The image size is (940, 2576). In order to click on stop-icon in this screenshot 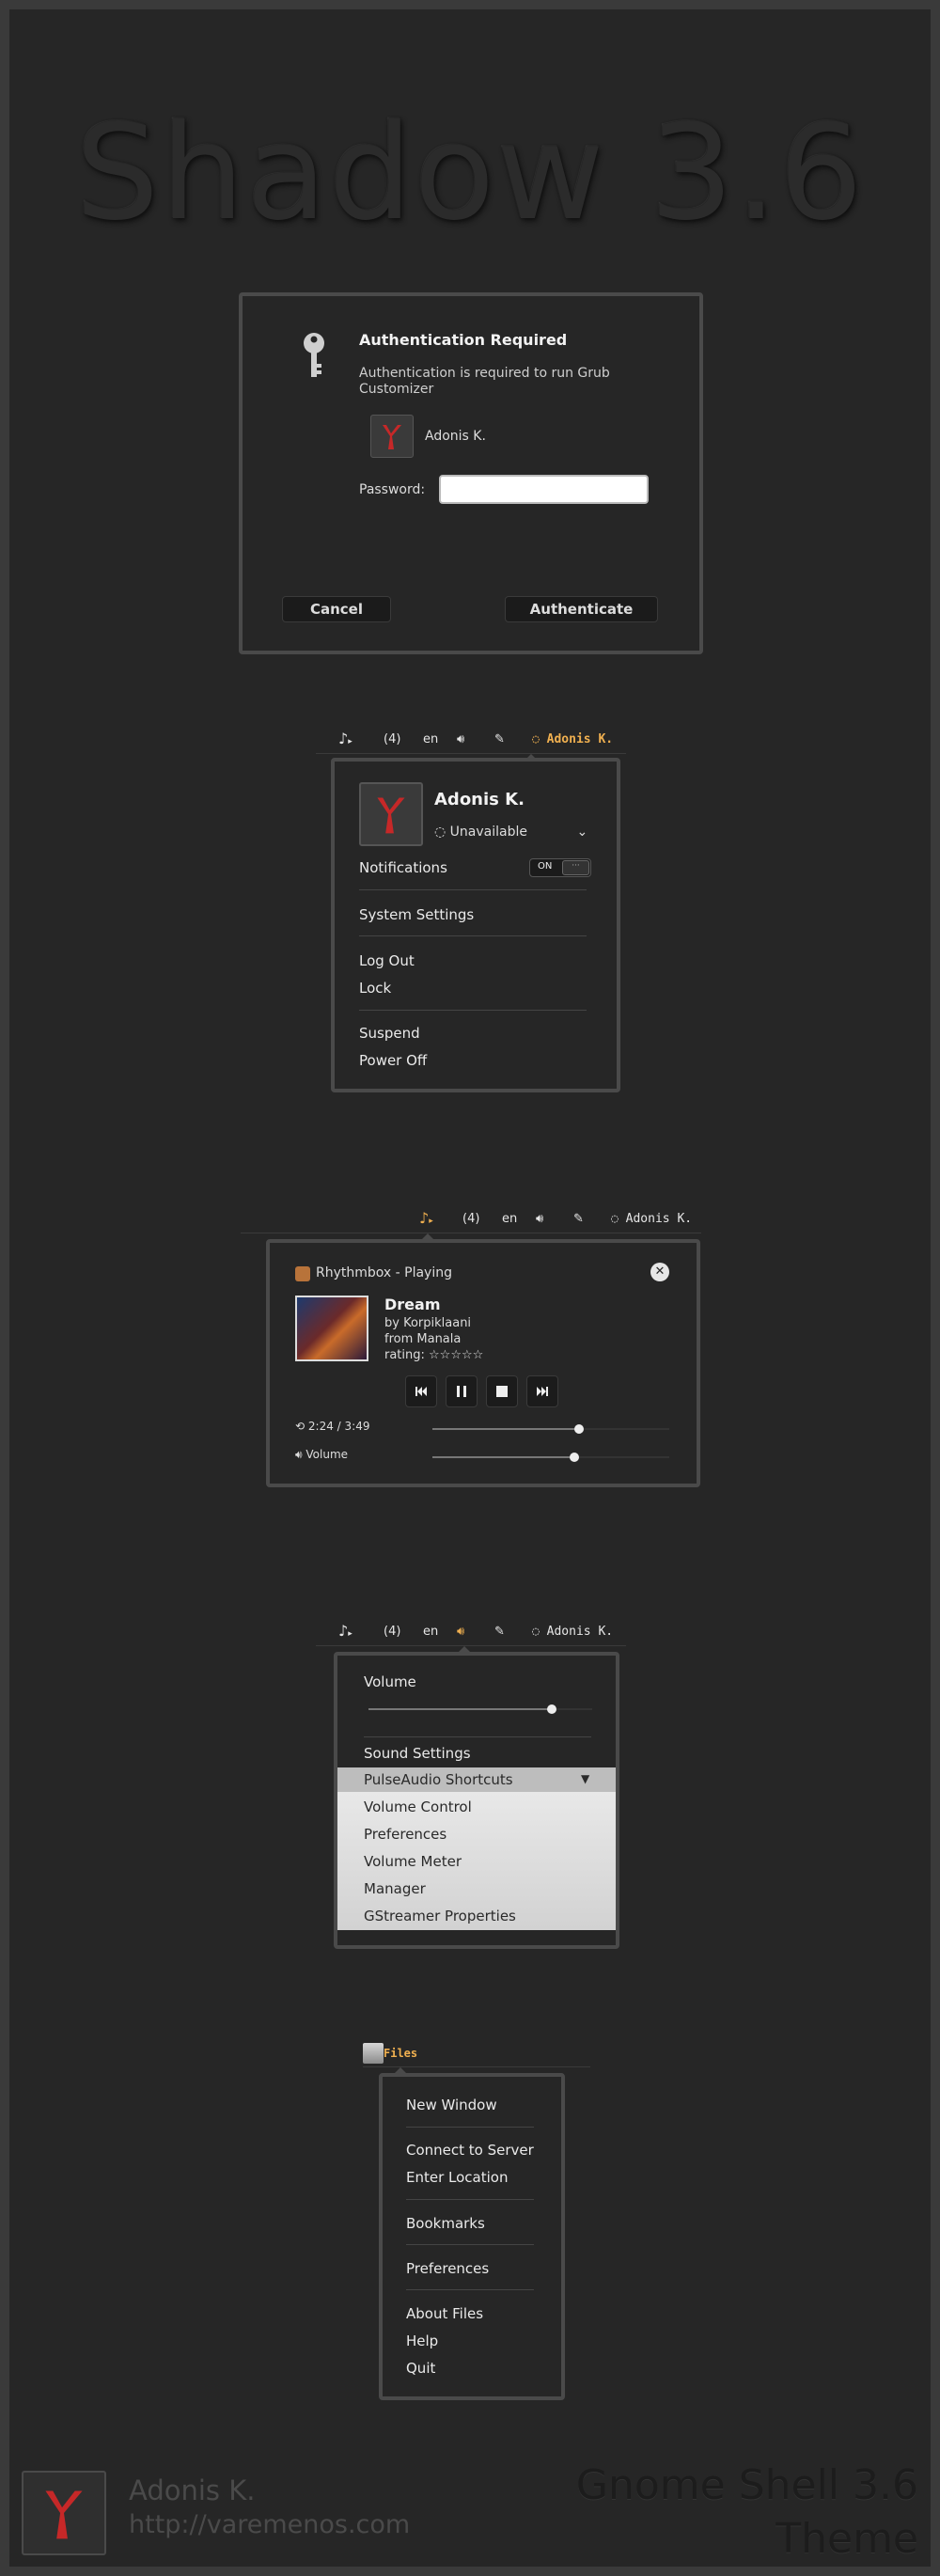, I will do `click(502, 1391)`.